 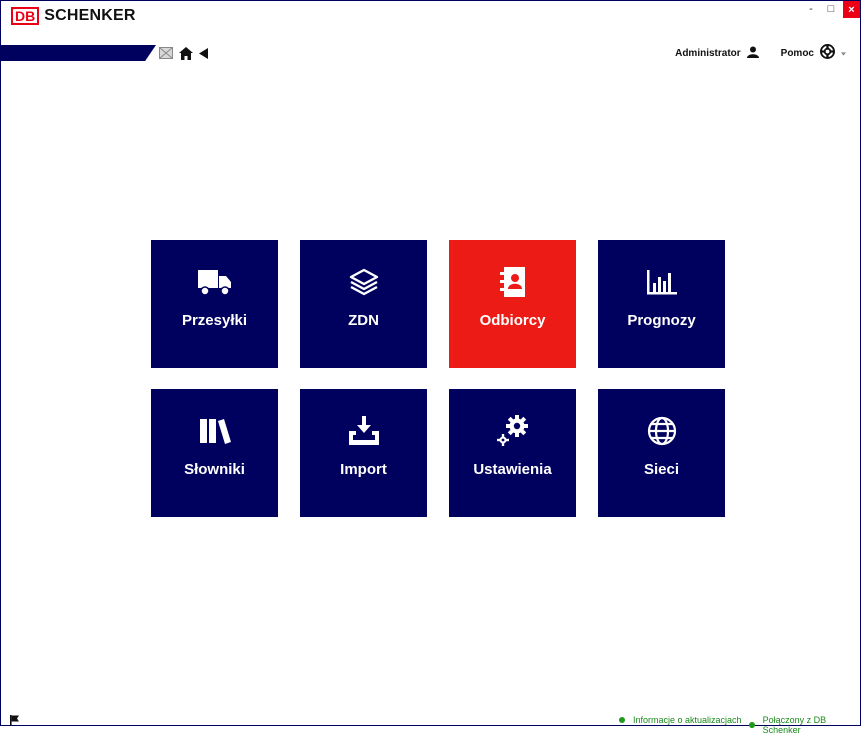 I want to click on updates-status: Informacje o aktualizacjach, so click(x=680, y=720).